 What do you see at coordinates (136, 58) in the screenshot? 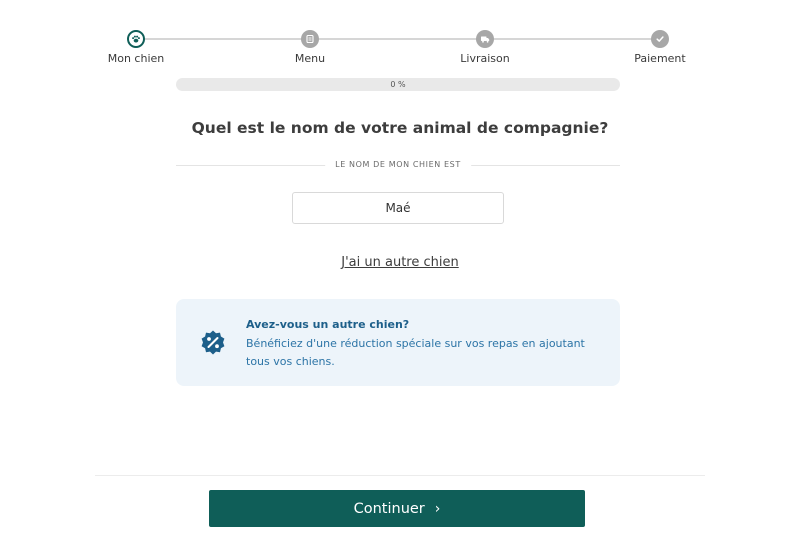
I see `step-label: Mon chien` at bounding box center [136, 58].